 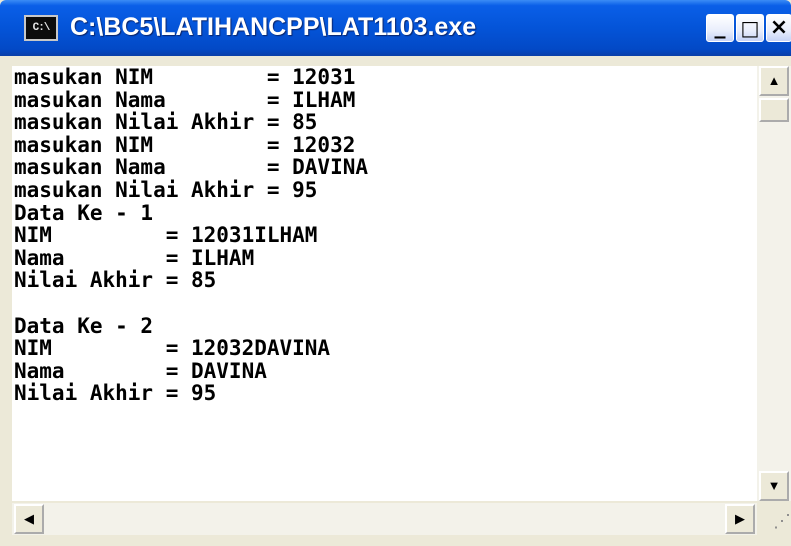 I want to click on console-line: Nama = DAVINA, so click(x=140, y=370).